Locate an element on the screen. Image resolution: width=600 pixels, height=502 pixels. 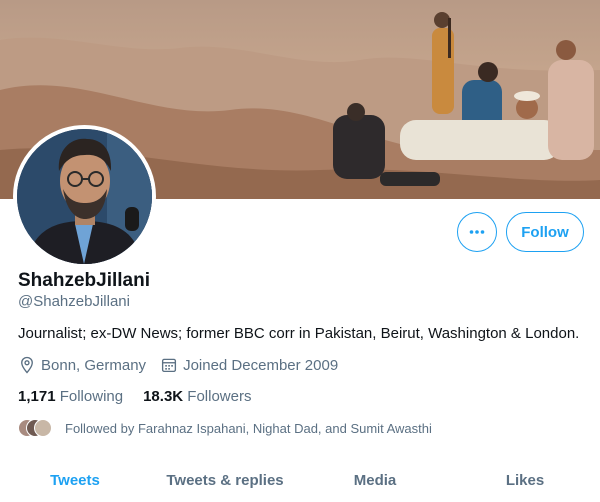
handle: @ShahzebJillani is located at coordinates (74, 301).